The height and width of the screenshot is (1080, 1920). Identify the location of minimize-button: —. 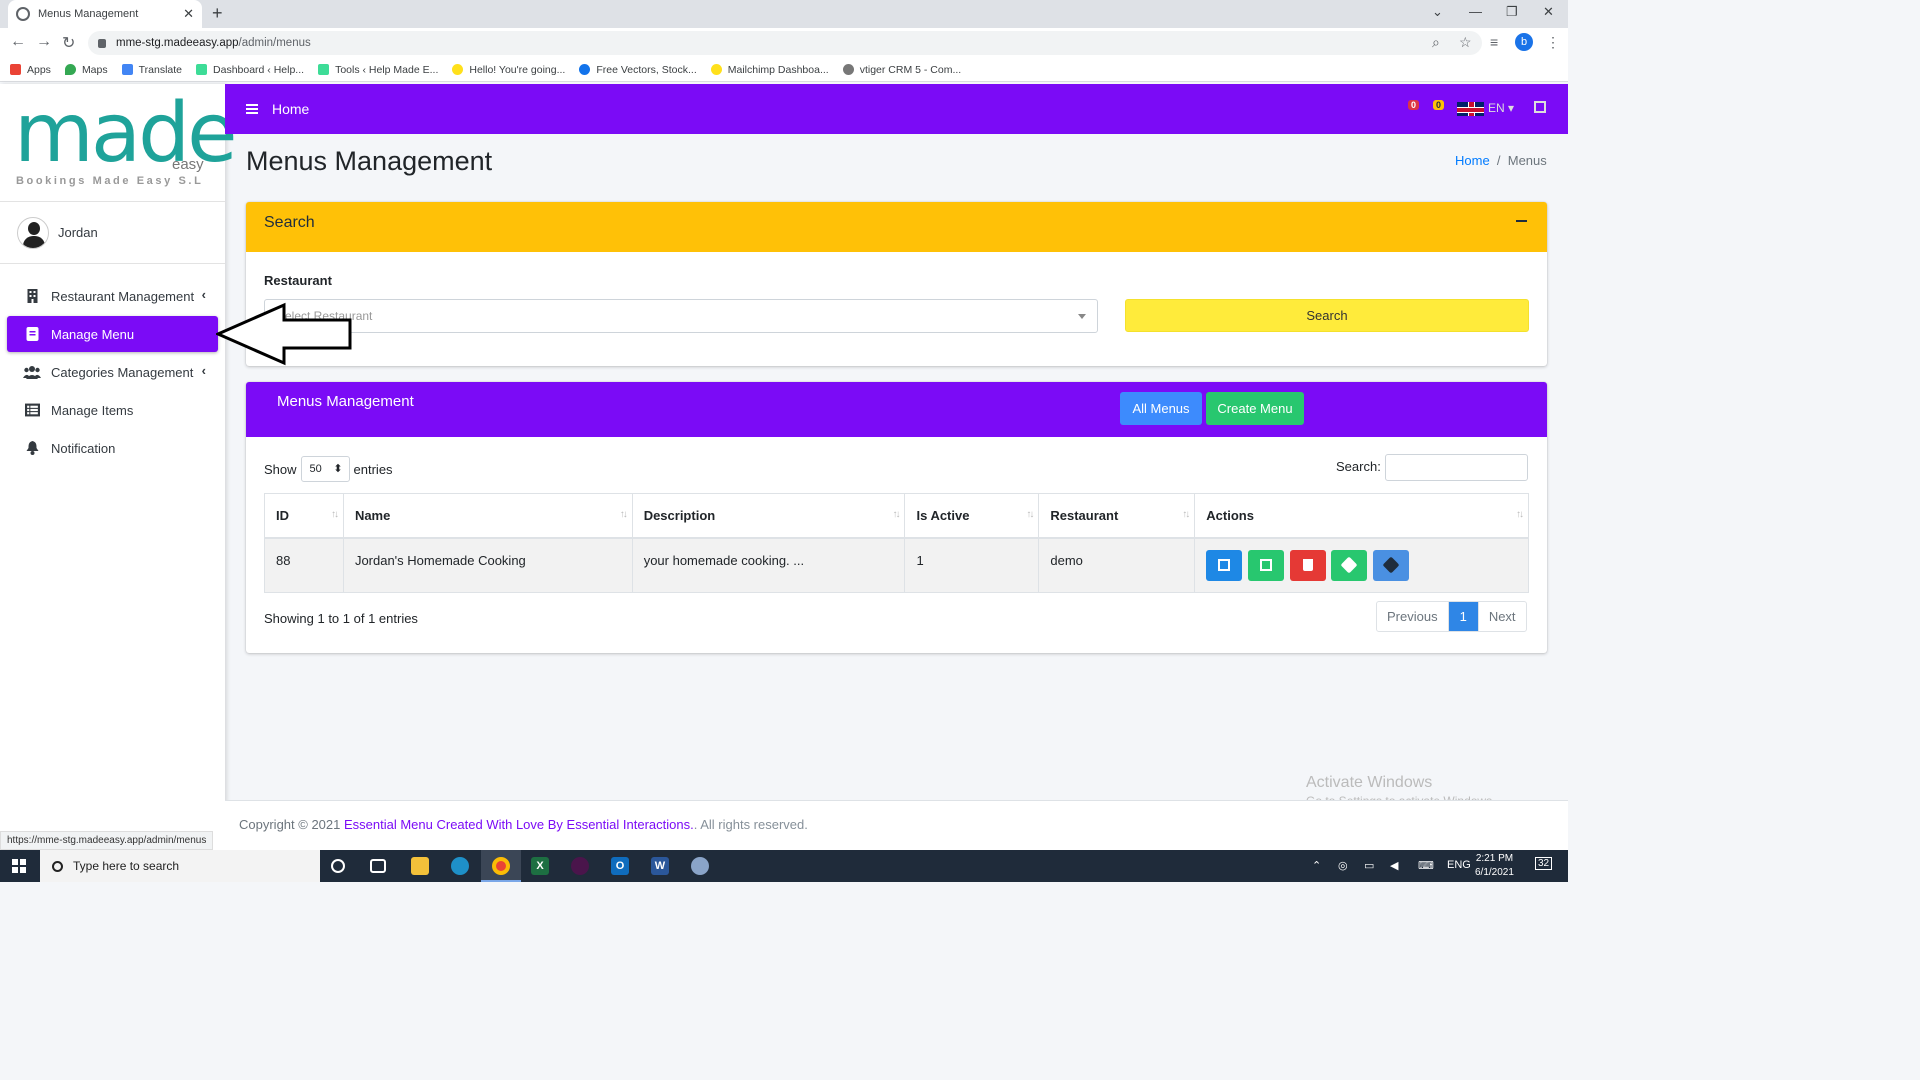
(1475, 11).